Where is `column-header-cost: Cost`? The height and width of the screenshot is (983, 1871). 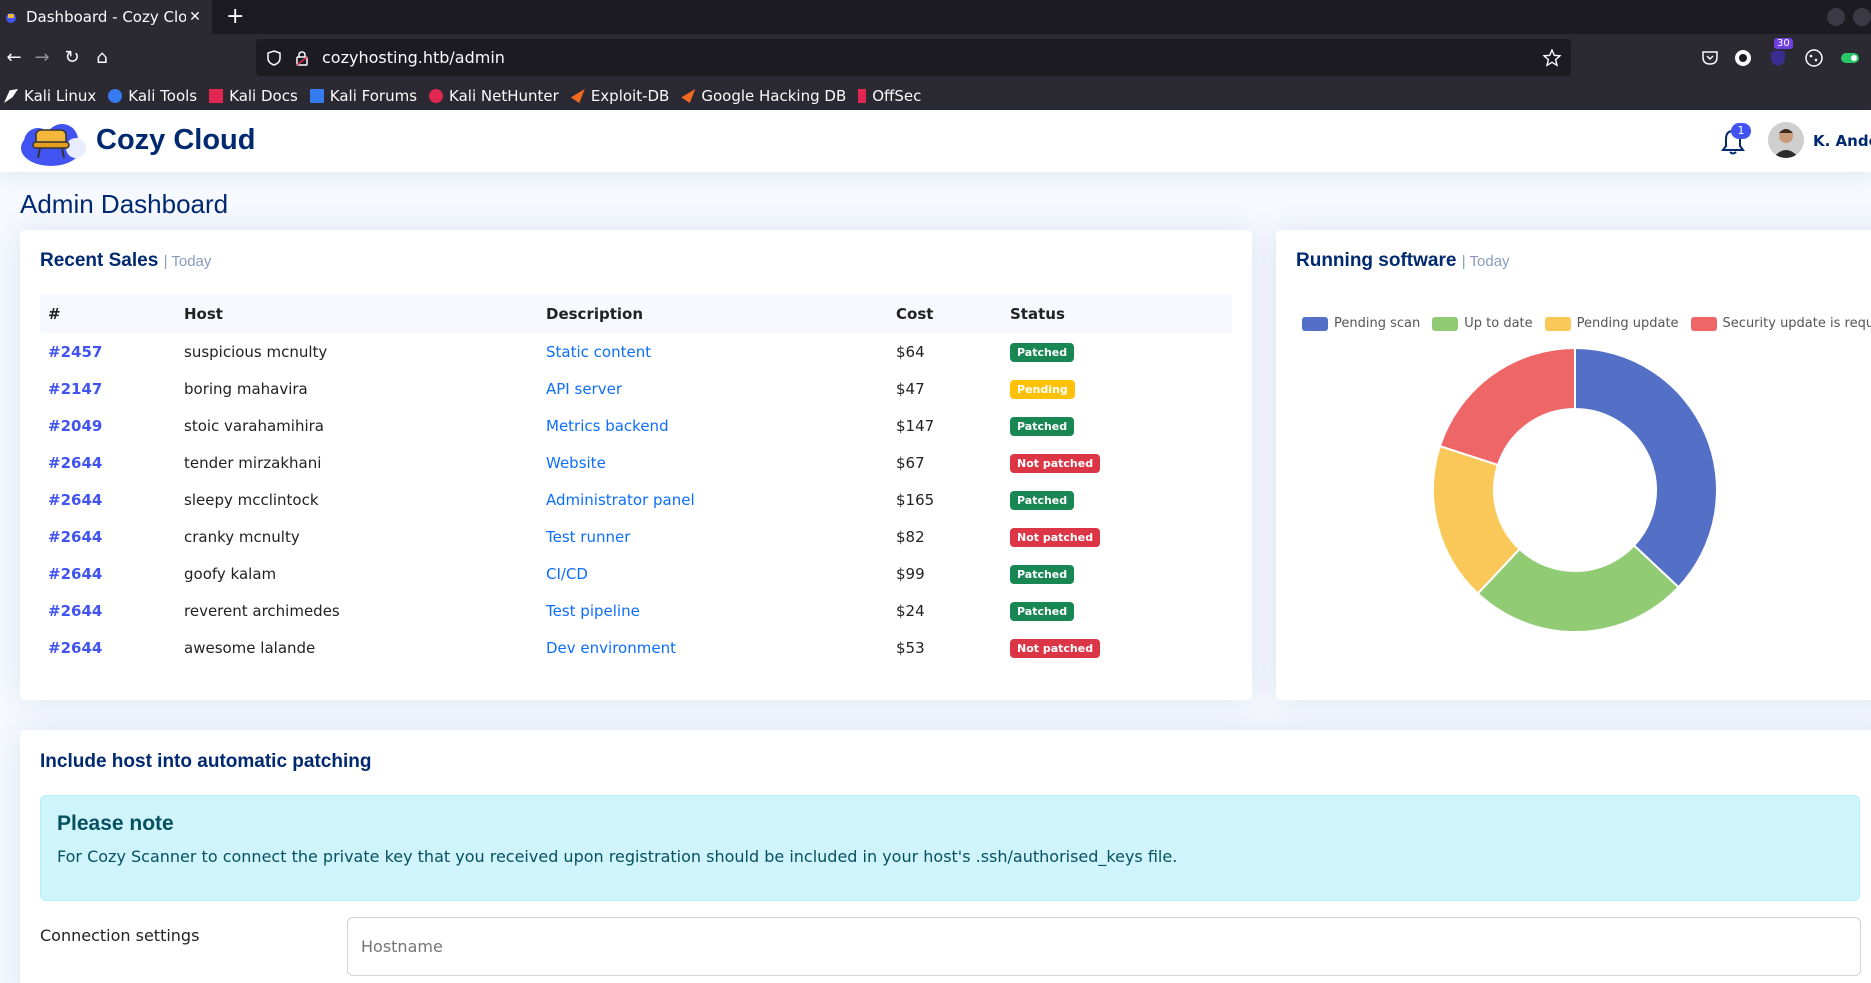
column-header-cost: Cost is located at coordinates (945, 313).